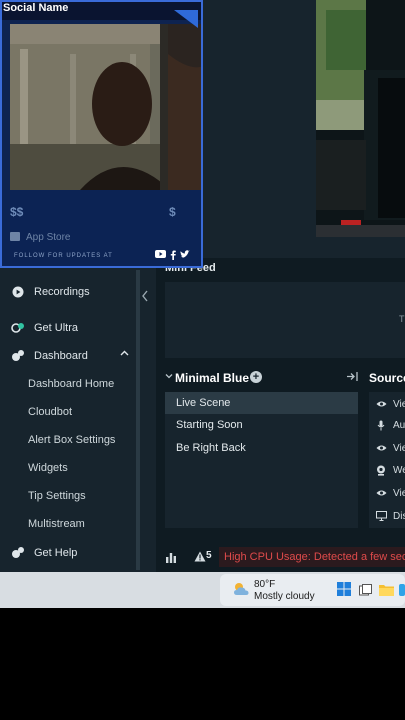  Describe the element at coordinates (390, 425) in the screenshot. I see `source-item: Aud` at that location.